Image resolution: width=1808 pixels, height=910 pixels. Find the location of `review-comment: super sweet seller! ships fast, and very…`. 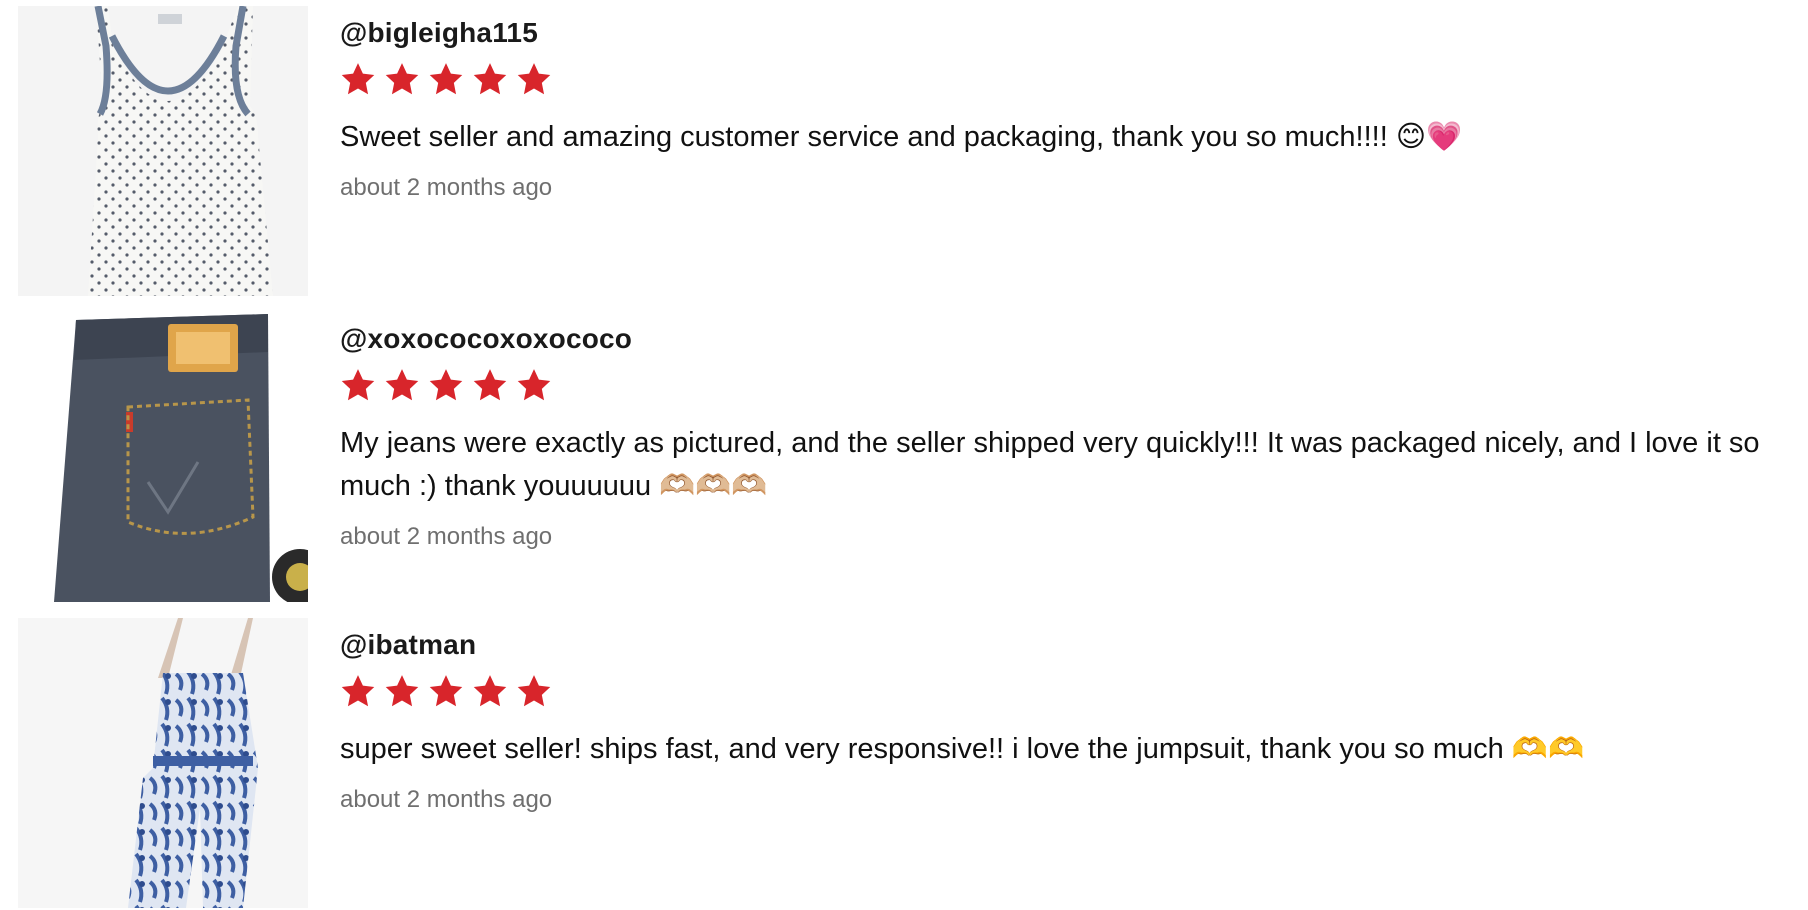

review-comment: super sweet seller! ships fast, and very… is located at coordinates (962, 749).